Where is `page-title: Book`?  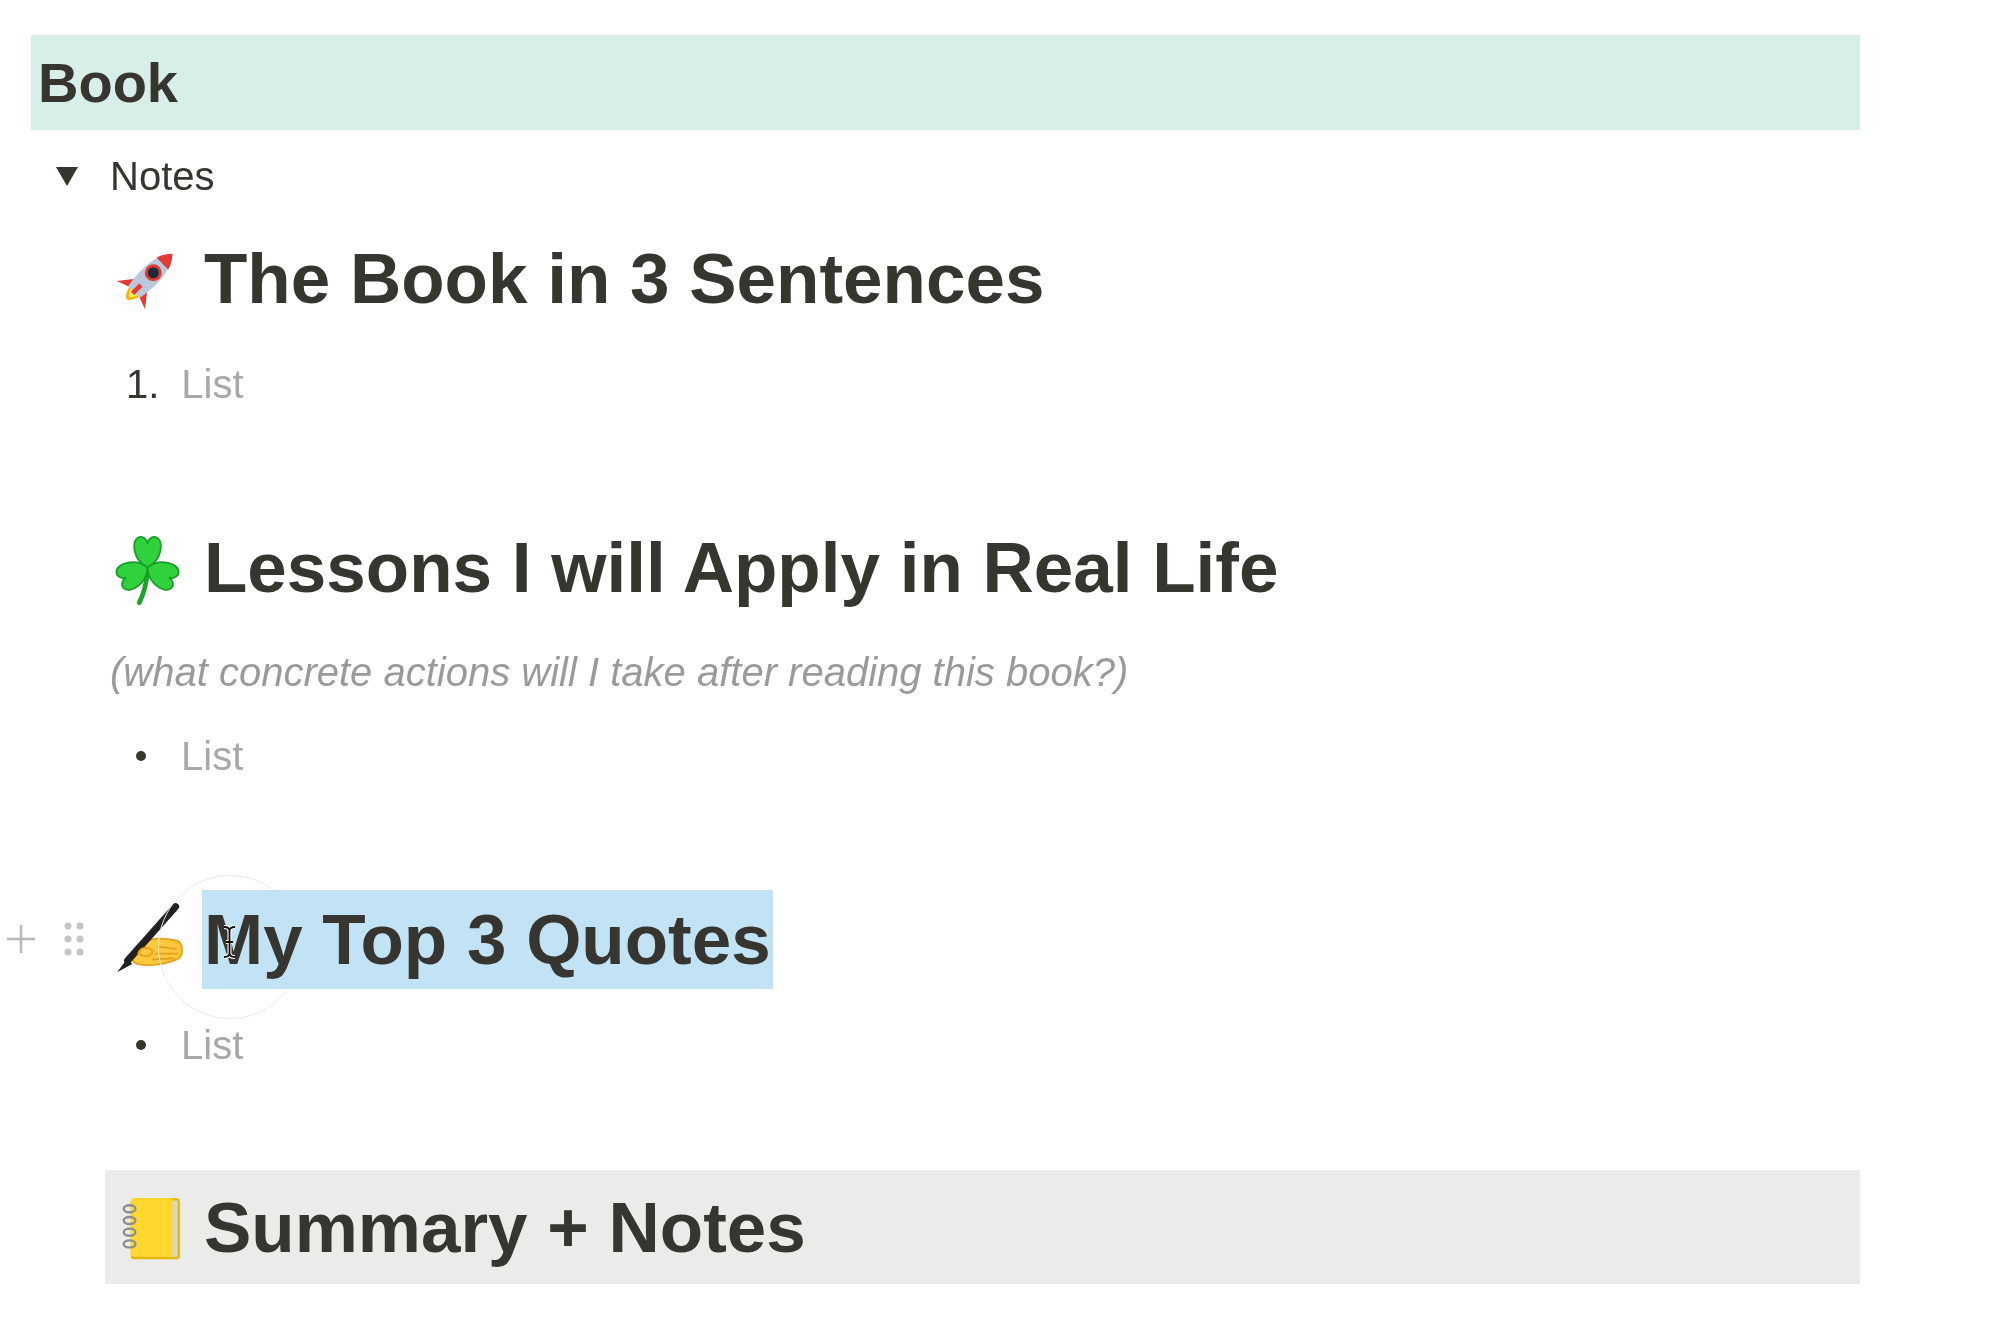 page-title: Book is located at coordinates (108, 82).